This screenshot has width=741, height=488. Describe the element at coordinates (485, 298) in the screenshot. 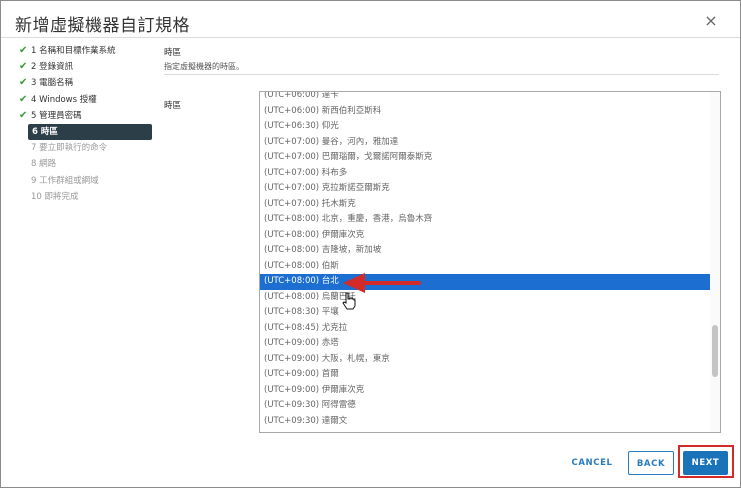

I see `timezone-option: (UTC+08:00) 烏蘭巴托` at that location.